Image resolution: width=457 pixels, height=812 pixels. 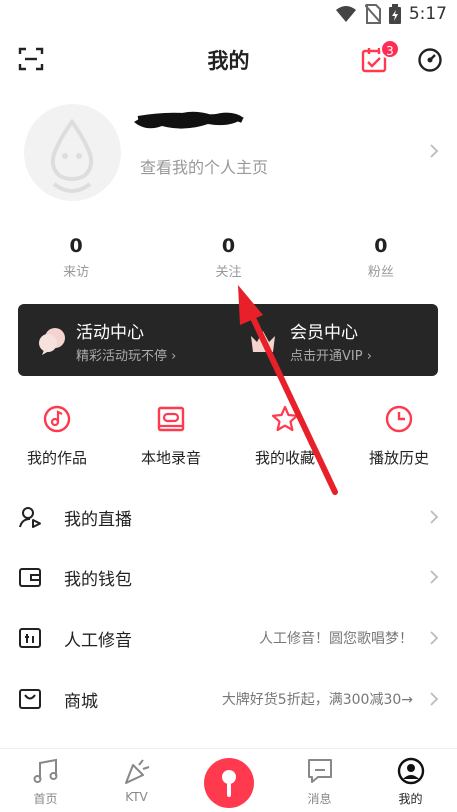 What do you see at coordinates (390, 49) in the screenshot?
I see `notification-badge: 3` at bounding box center [390, 49].